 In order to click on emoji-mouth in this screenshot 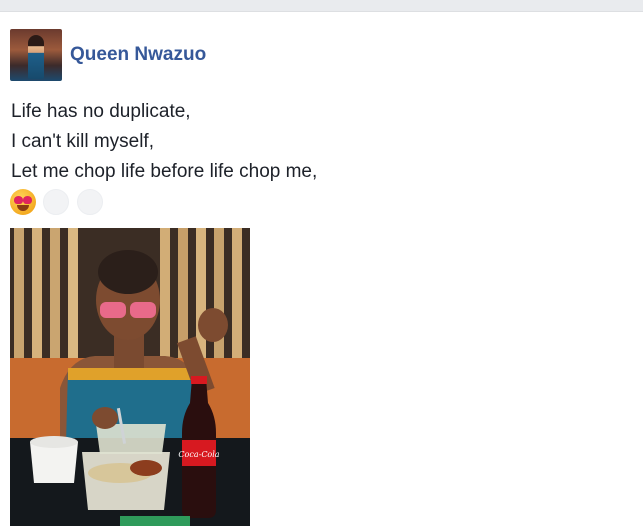, I will do `click(23, 208)`.